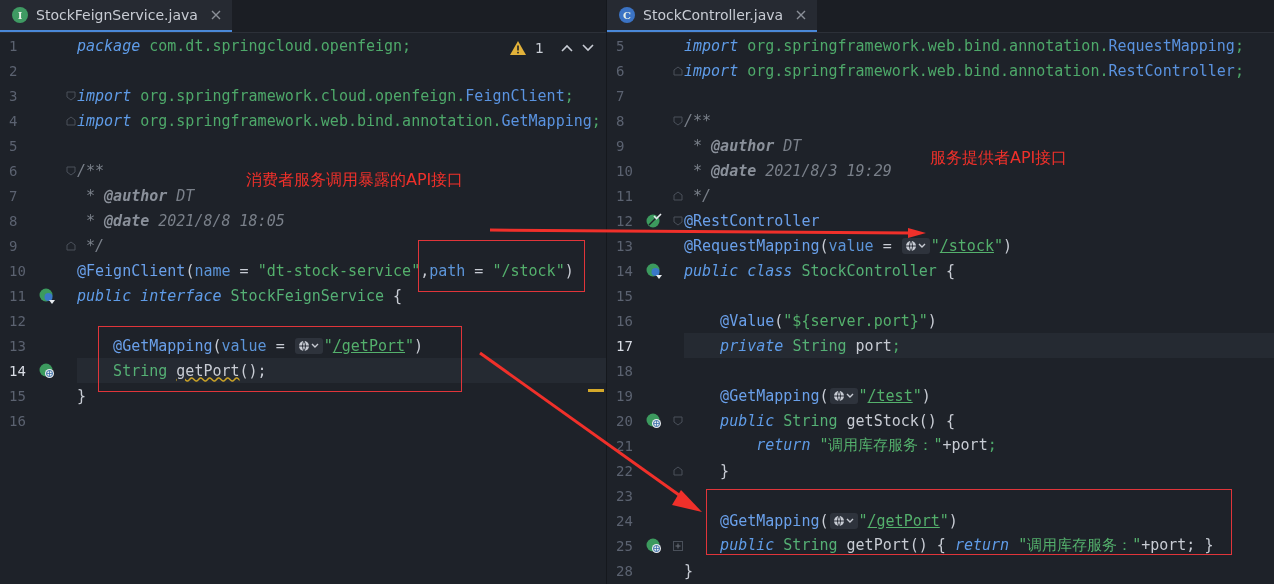  What do you see at coordinates (964, 70) in the screenshot?
I see `code-text: import org.springframework.web.bind.annotation.RestController;` at bounding box center [964, 70].